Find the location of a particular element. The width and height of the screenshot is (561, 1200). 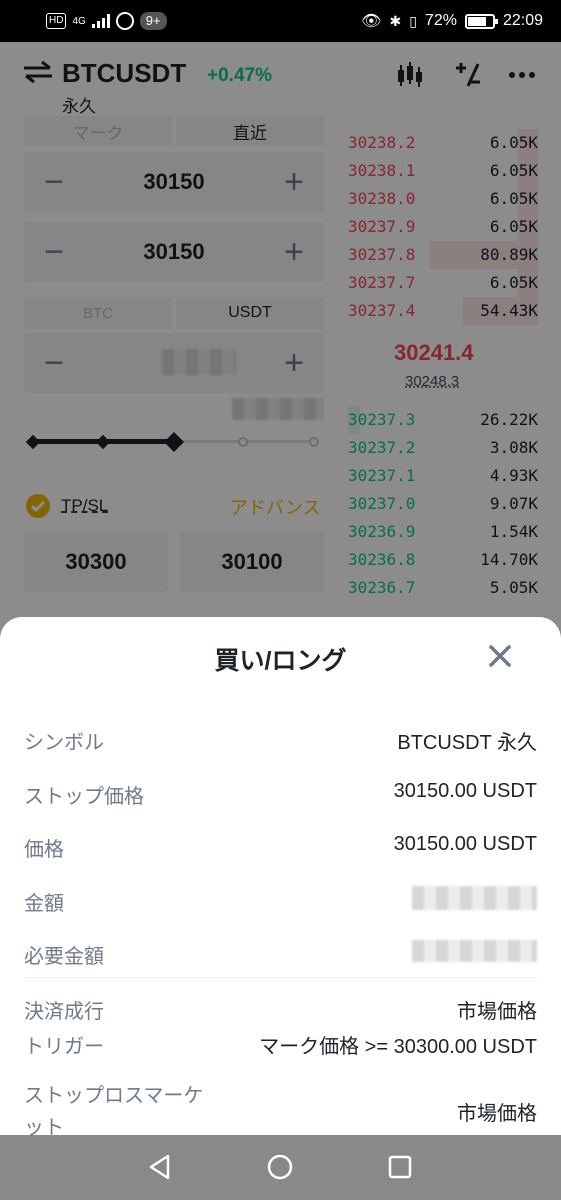

row-label-close-order: 決済成行 is located at coordinates (64, 1012).